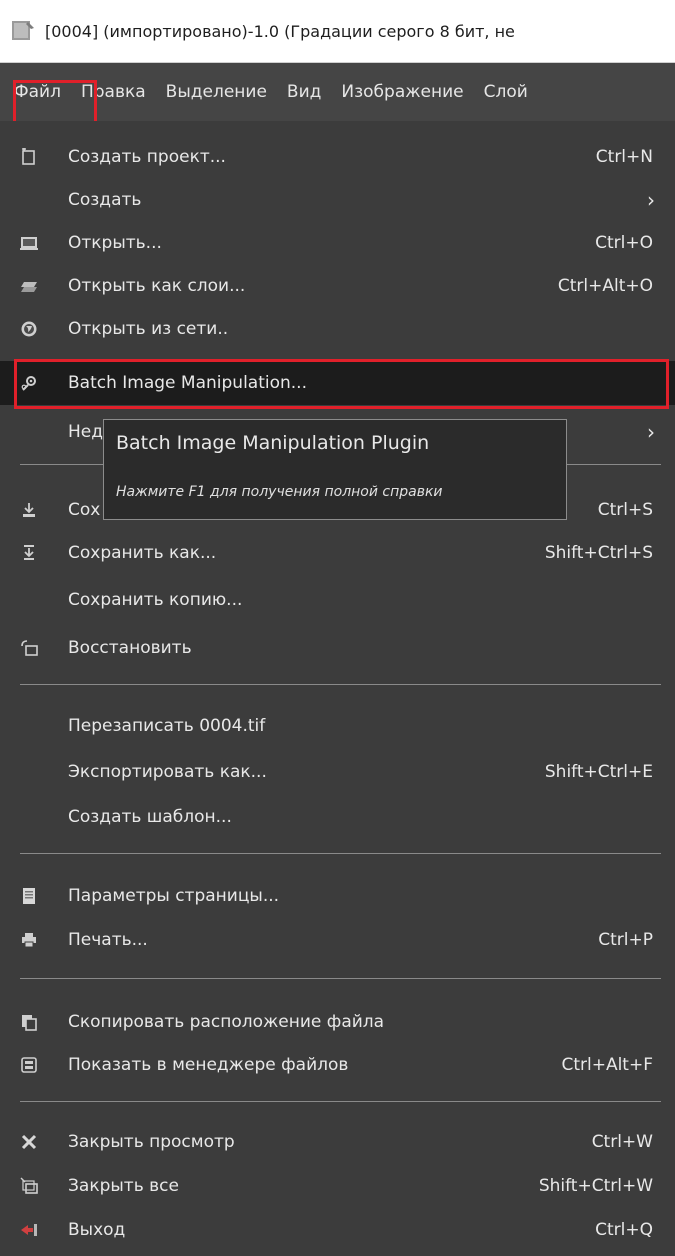 This screenshot has height=1256, width=675. I want to click on menu-item-label: Показать в менеджере файлов, so click(208, 1065).